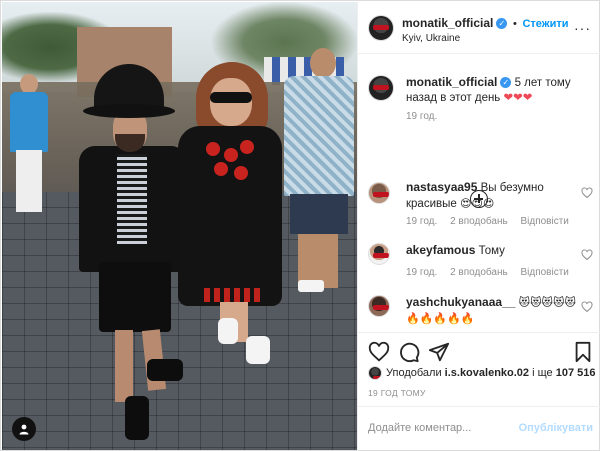  What do you see at coordinates (518, 98) in the screenshot?
I see `caption-hearts: ❤❤❤` at bounding box center [518, 98].